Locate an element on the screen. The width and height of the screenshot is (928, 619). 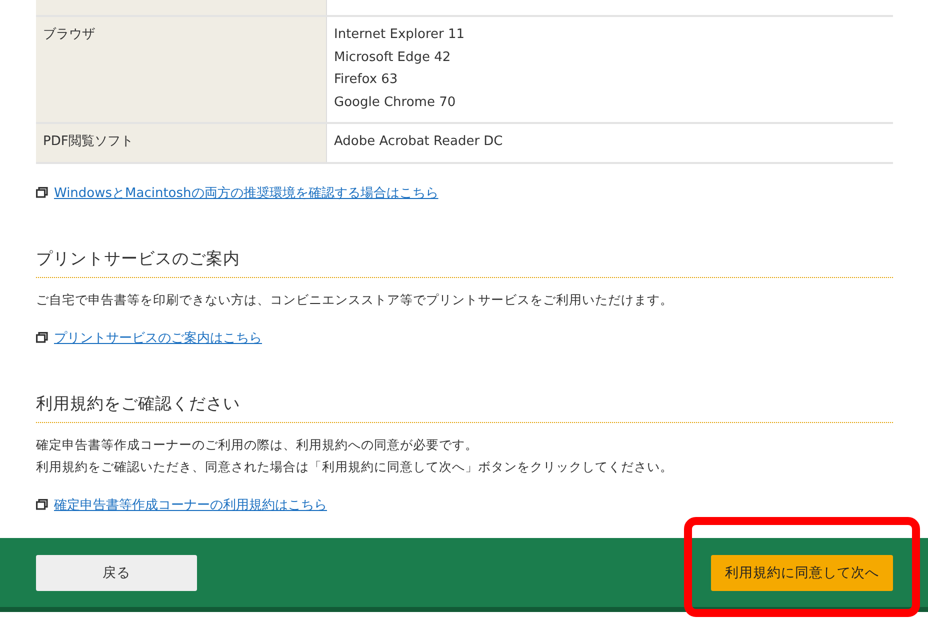
section-heading: 利用規約をご確認ください is located at coordinates (464, 407).